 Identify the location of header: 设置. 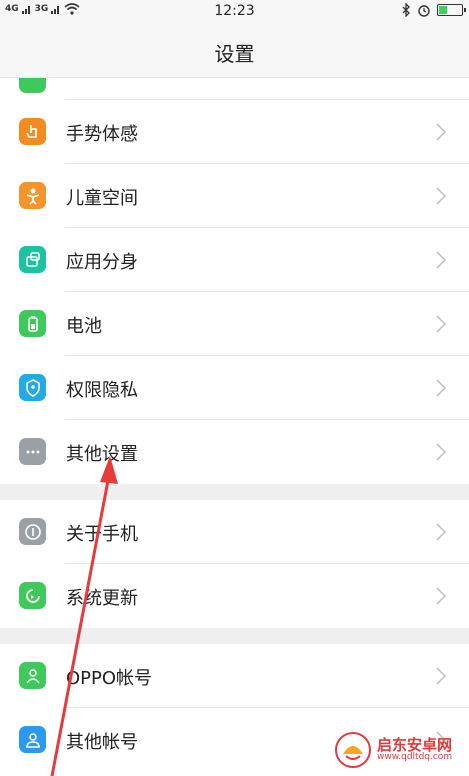
(234, 51).